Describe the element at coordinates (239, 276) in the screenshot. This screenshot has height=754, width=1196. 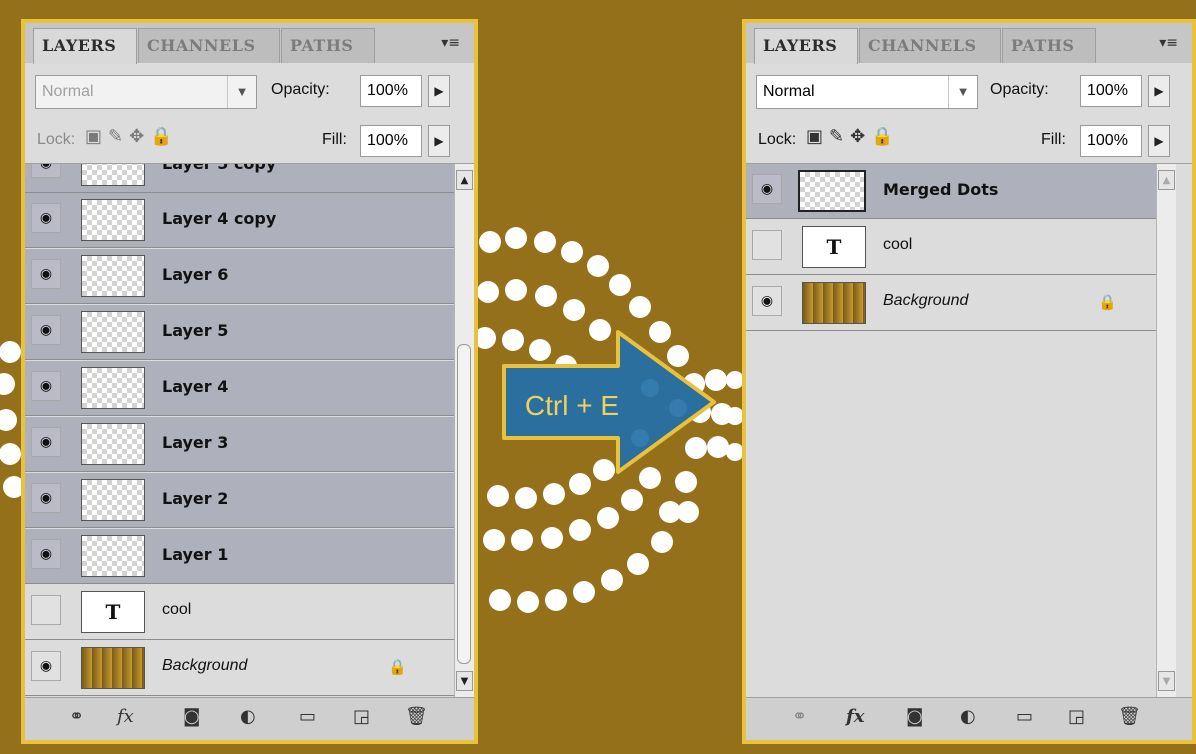
I see `layer-row: ◉ Layer 6` at that location.